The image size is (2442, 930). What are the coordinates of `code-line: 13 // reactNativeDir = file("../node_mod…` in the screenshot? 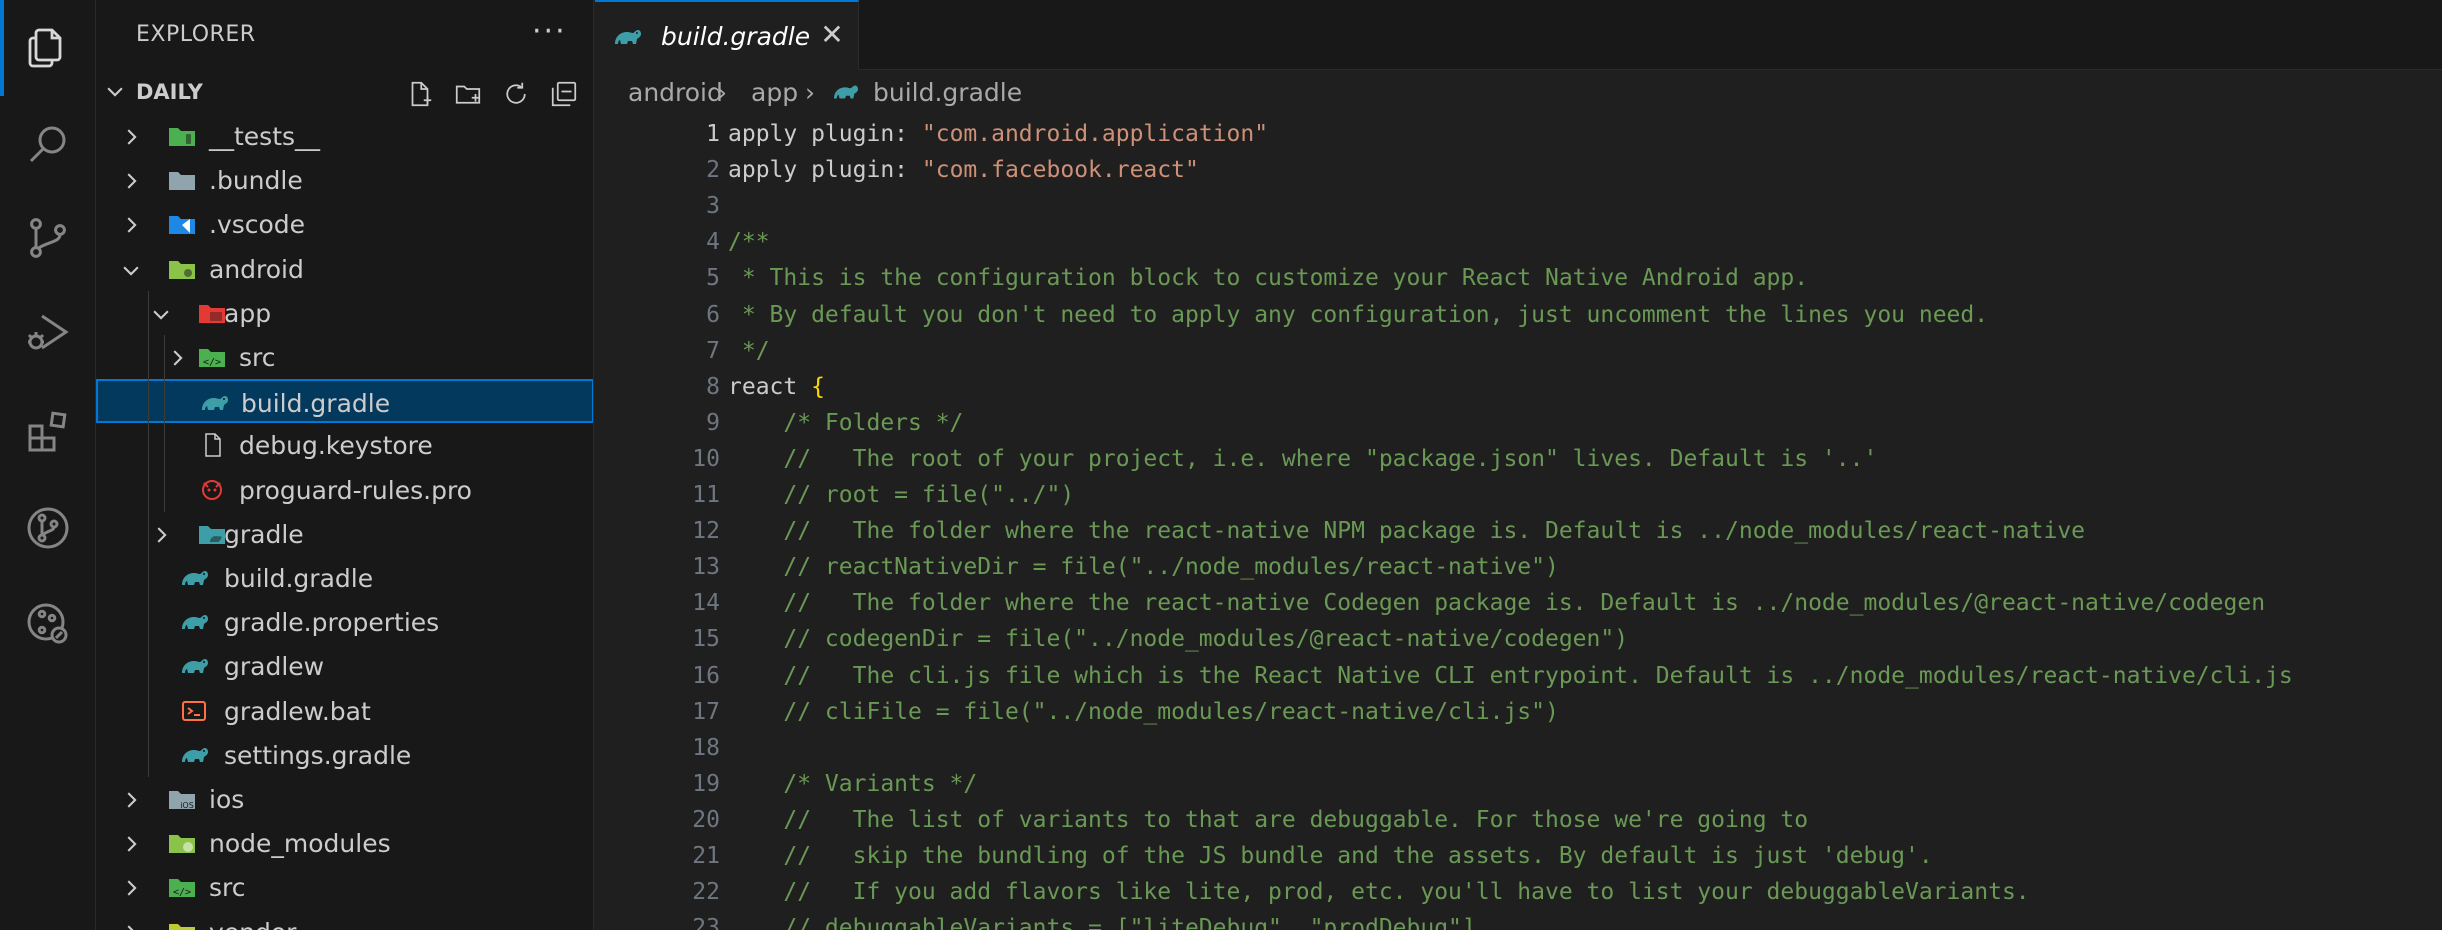 It's located at (1518, 567).